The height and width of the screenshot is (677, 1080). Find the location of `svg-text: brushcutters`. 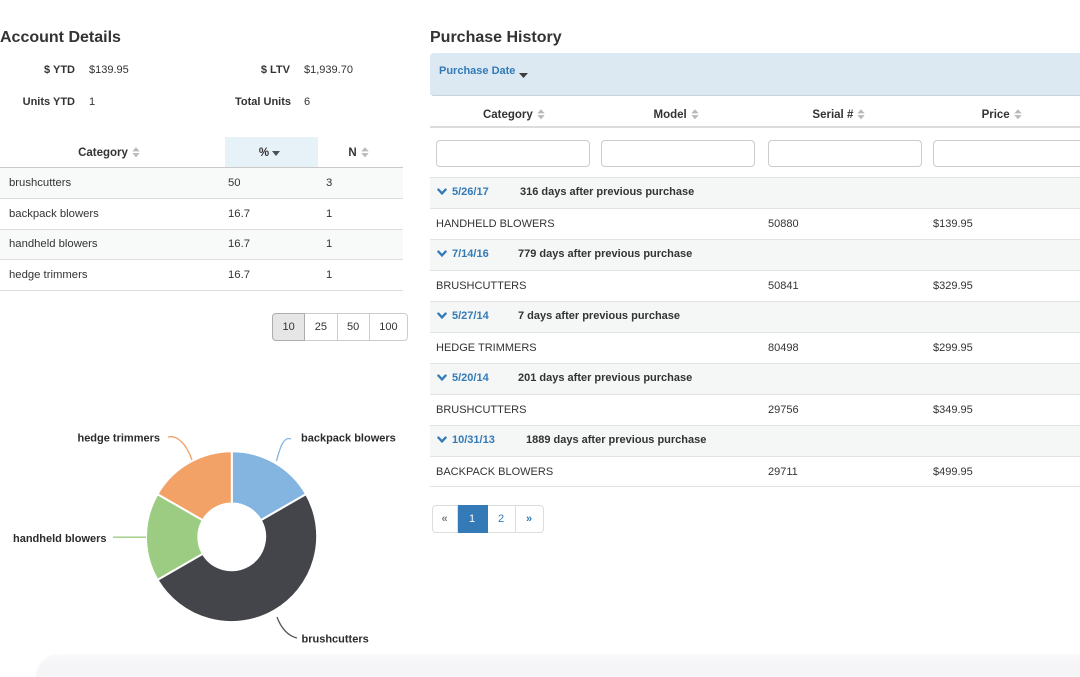

svg-text: brushcutters is located at coordinates (335, 640).